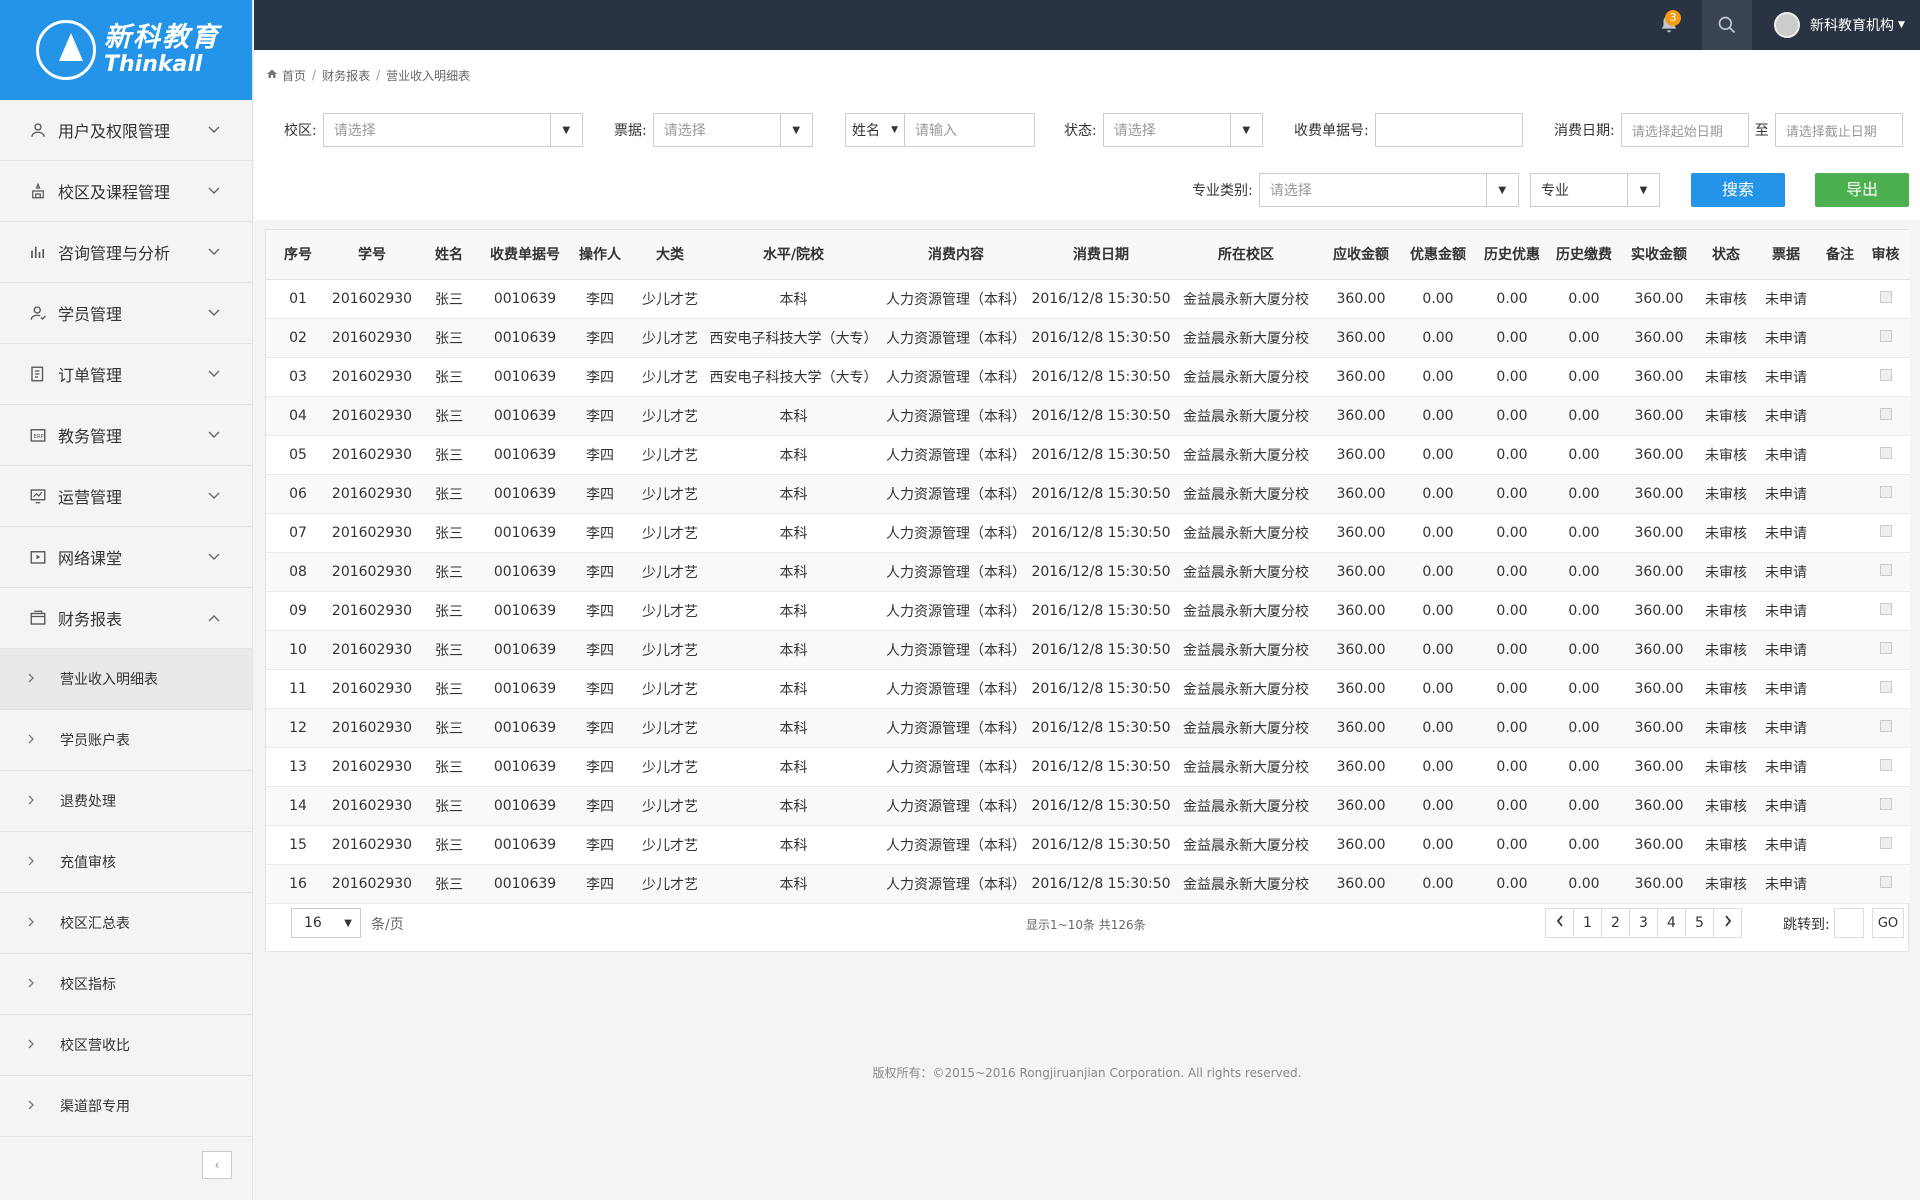  I want to click on next-page-button, so click(1727, 923).